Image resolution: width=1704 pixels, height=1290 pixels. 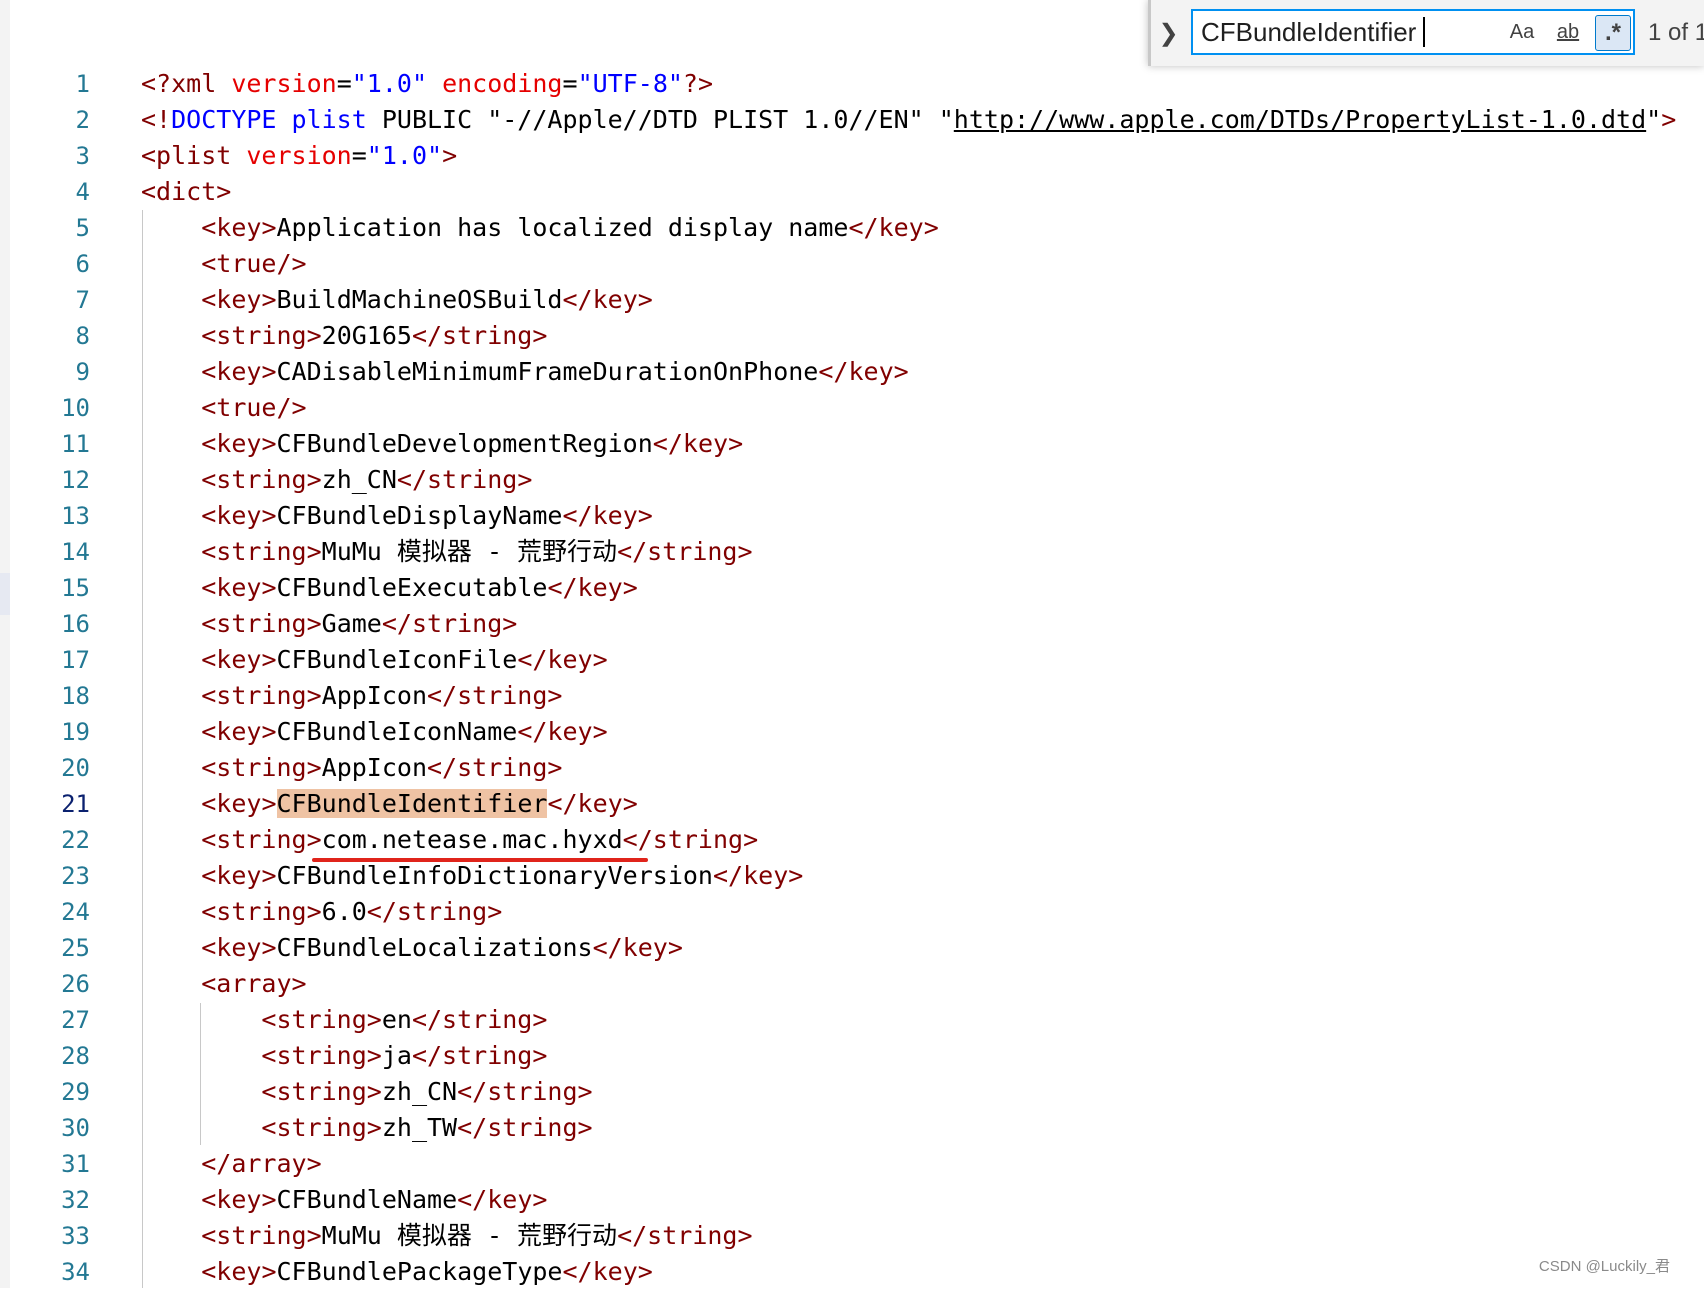 I want to click on editor-line: 25 <key>CFBundleLocalizations</key>, so click(x=852, y=948).